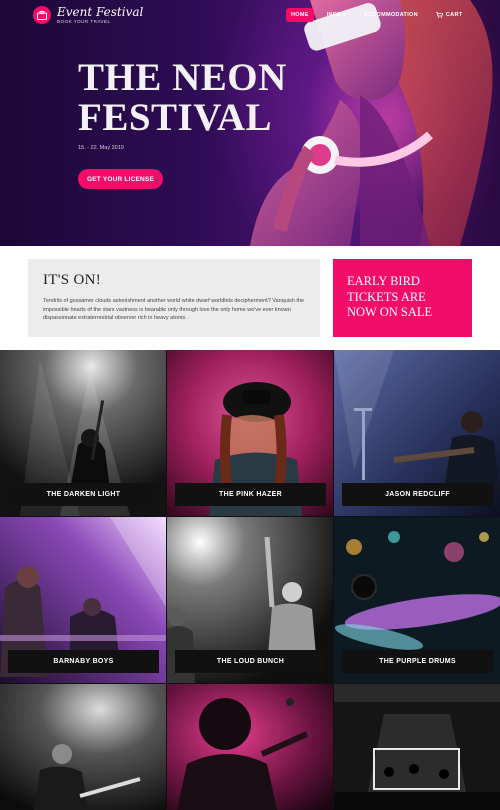 Image resolution: width=500 pixels, height=810 pixels. Describe the element at coordinates (250, 494) in the screenshot. I see `band-name: THE PINK HAZER` at that location.